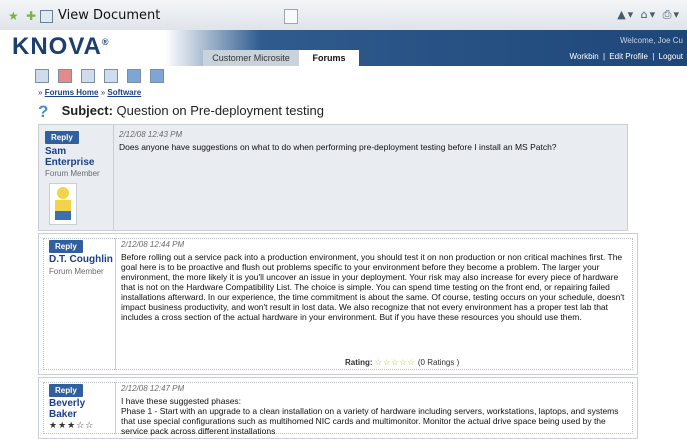  What do you see at coordinates (134, 76) in the screenshot?
I see `subscribe-icon` at bounding box center [134, 76].